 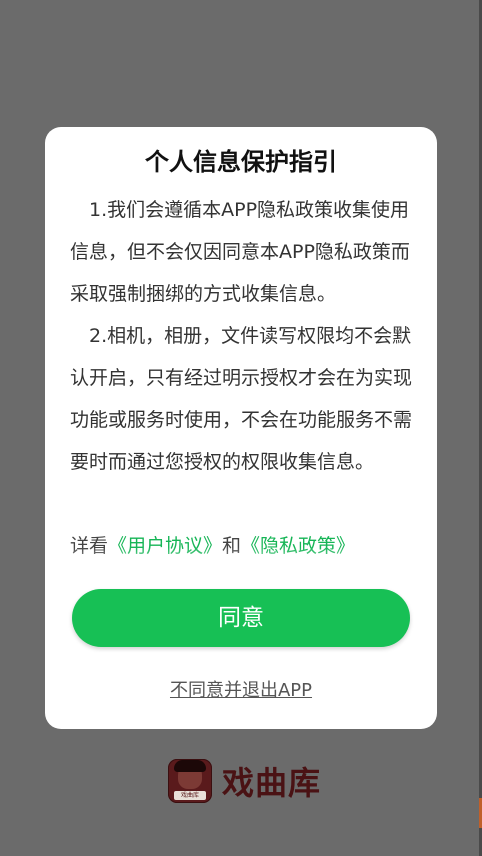 What do you see at coordinates (241, 162) in the screenshot?
I see `dialog-title: 个人信息保护指引` at bounding box center [241, 162].